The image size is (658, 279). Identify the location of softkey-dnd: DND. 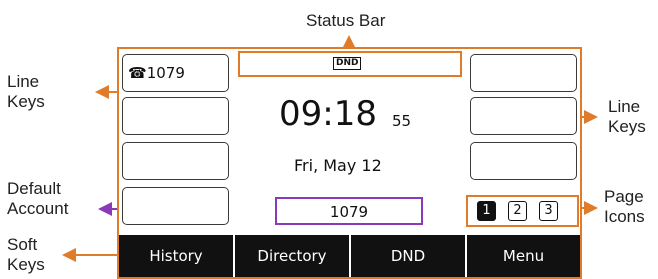
(409, 256).